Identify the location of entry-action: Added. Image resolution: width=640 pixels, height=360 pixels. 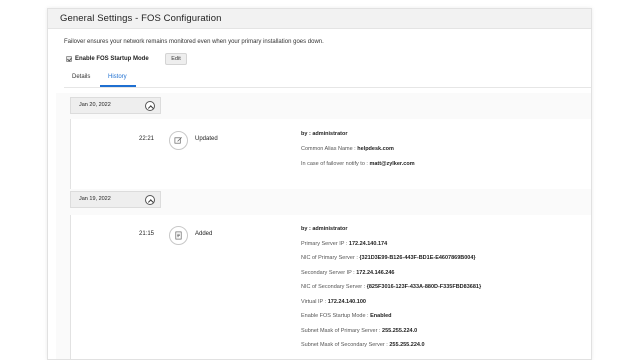
(204, 234).